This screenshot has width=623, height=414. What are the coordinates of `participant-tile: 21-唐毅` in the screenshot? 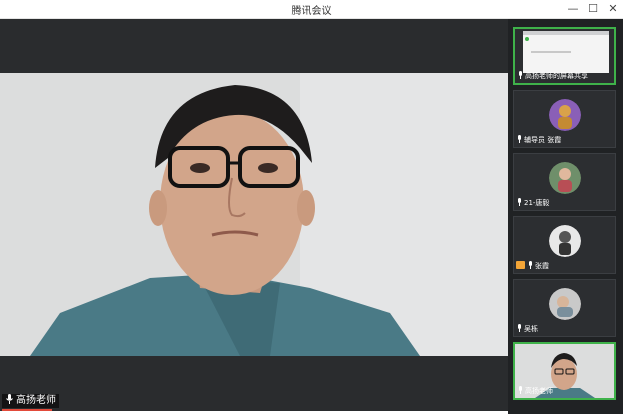 It's located at (564, 182).